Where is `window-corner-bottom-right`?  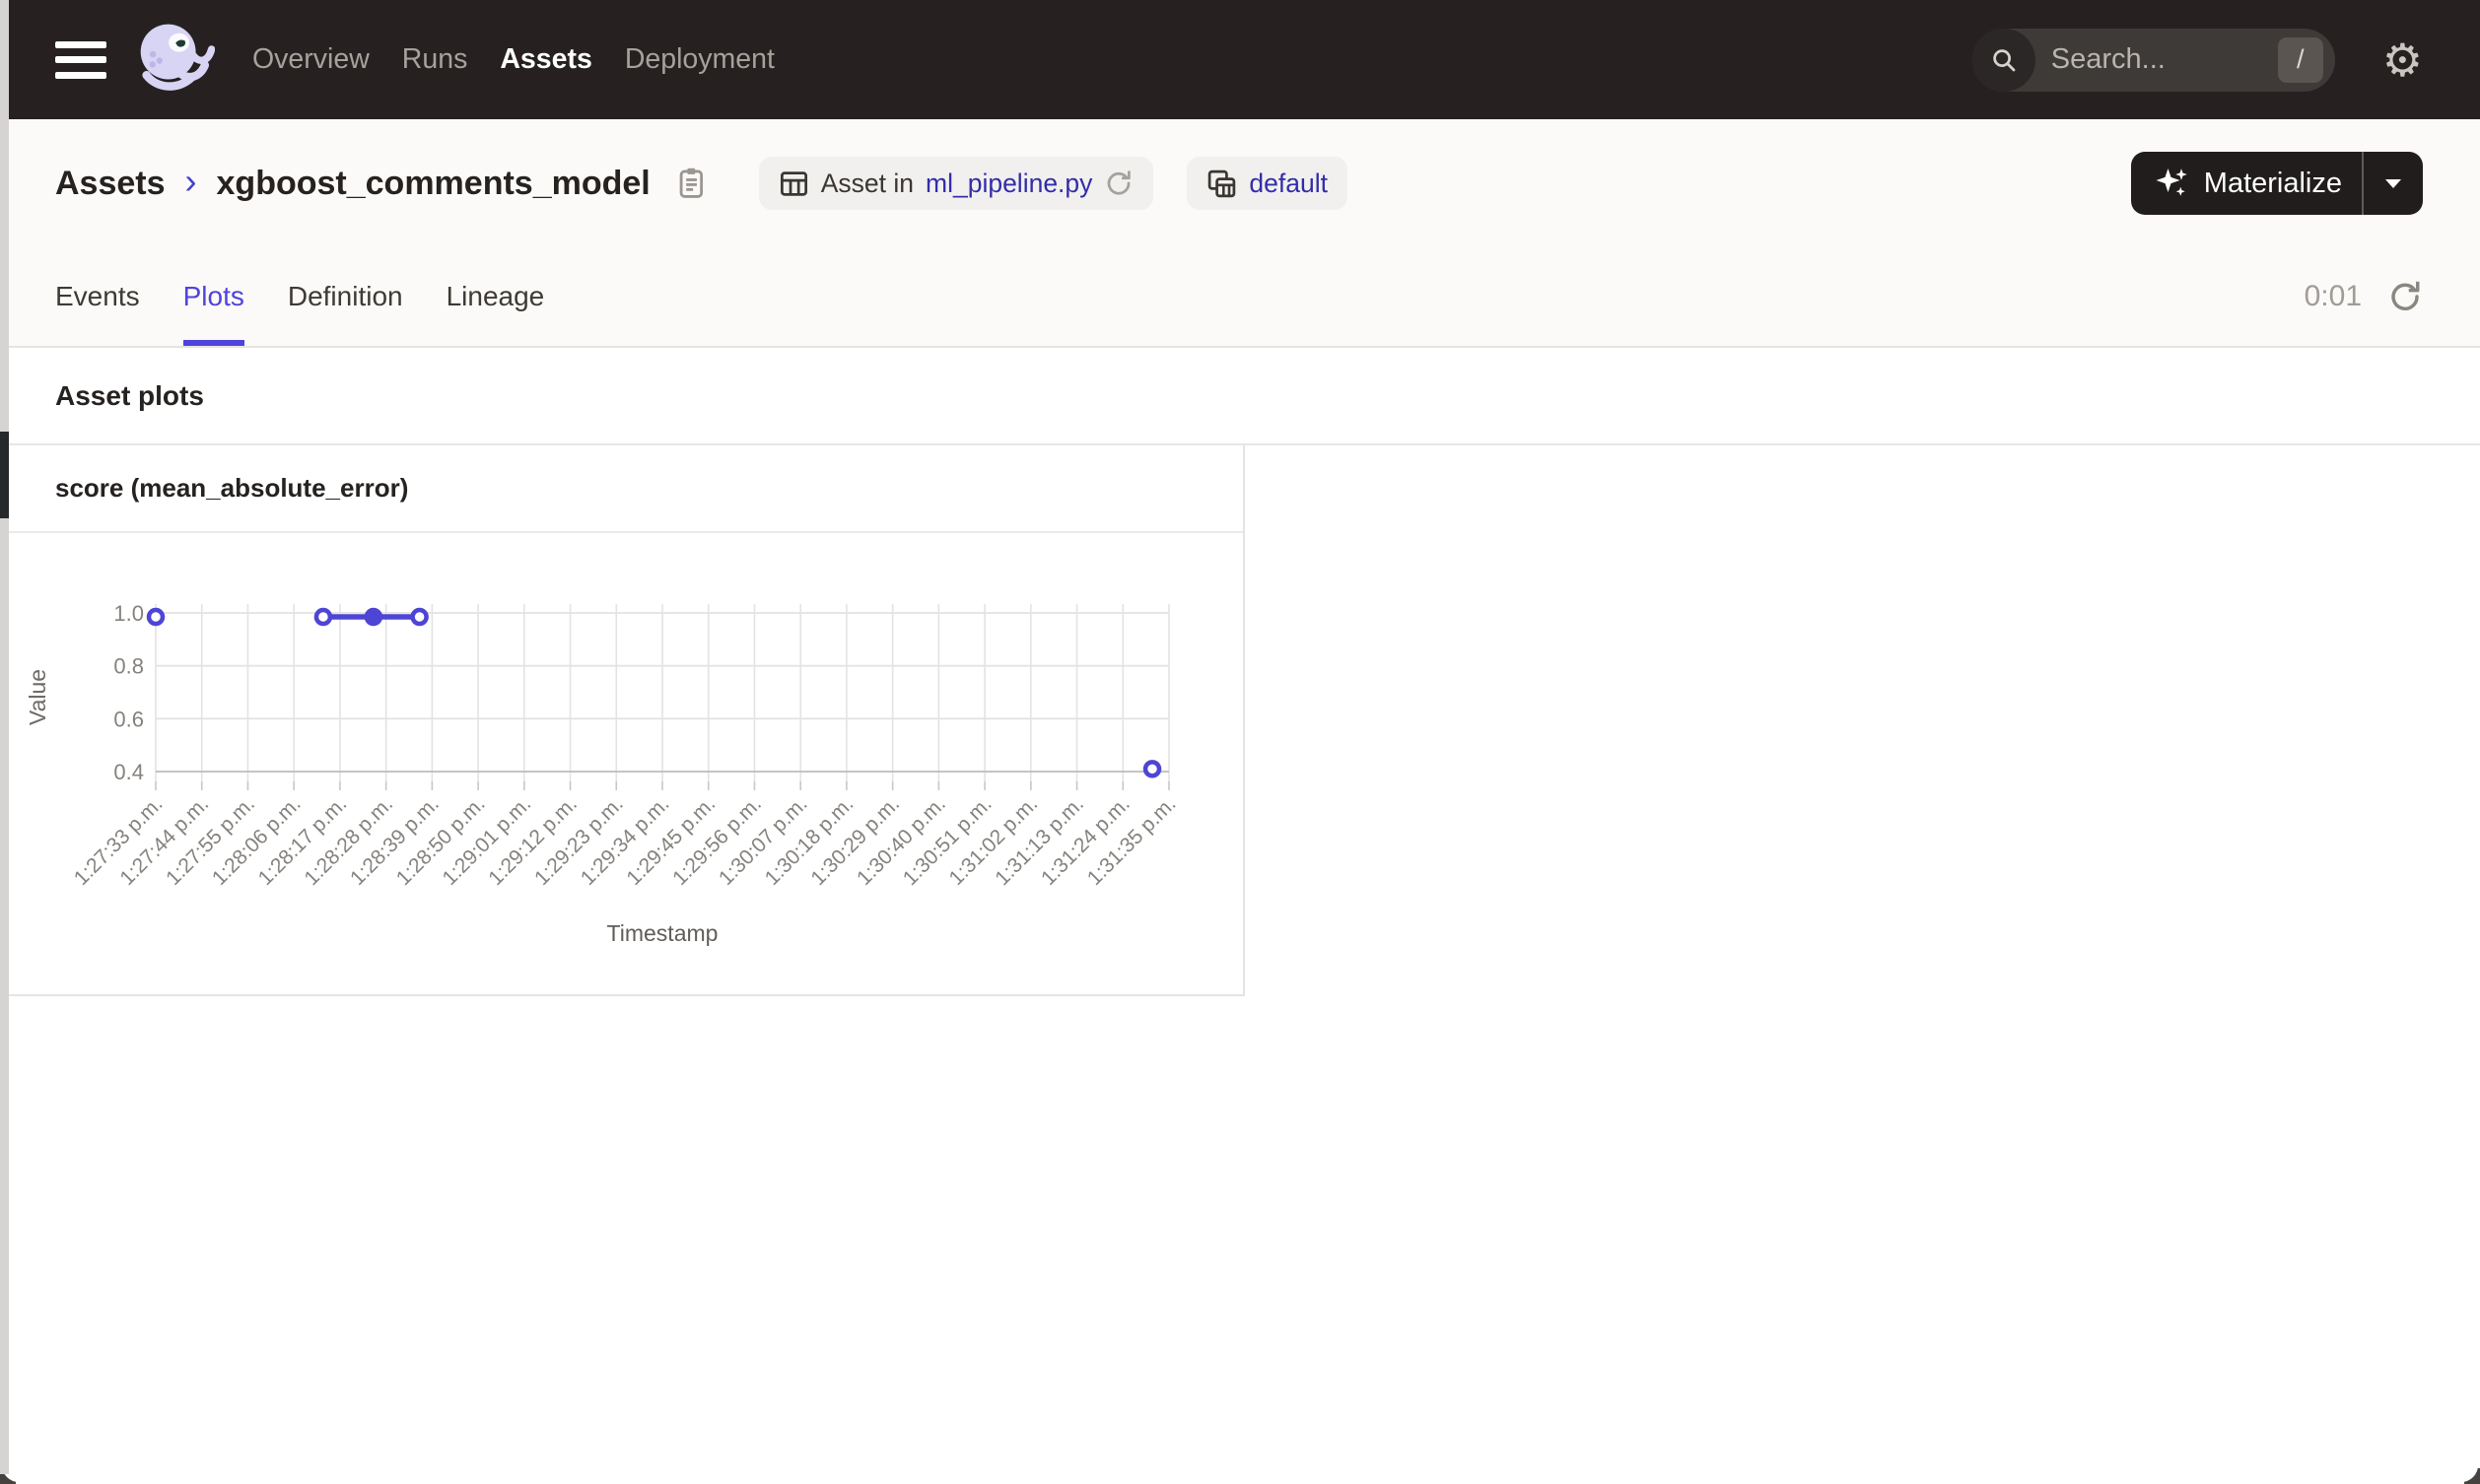
window-corner-bottom-right is located at coordinates (2472, 1476).